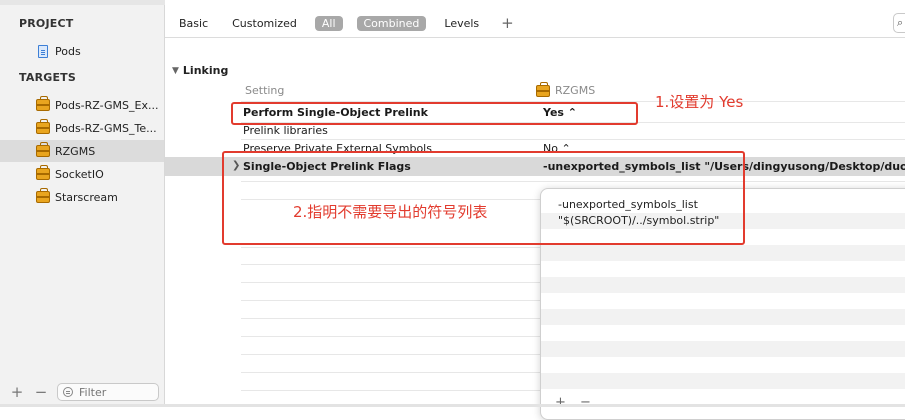  I want to click on popover-footer: + −, so click(573, 402).